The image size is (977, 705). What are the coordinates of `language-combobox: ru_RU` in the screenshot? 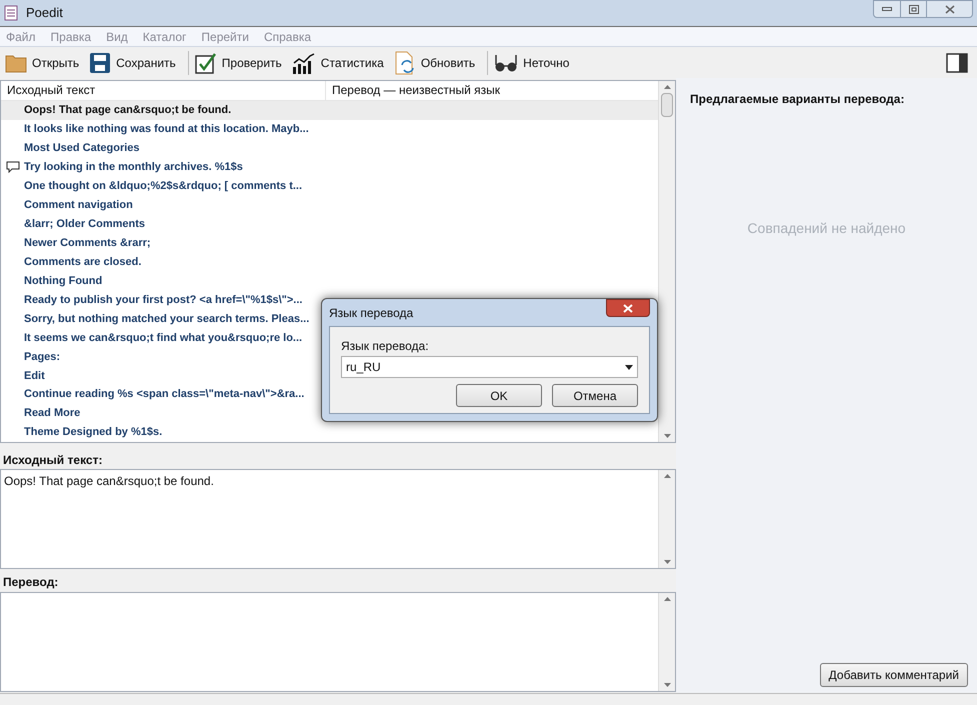 It's located at (489, 367).